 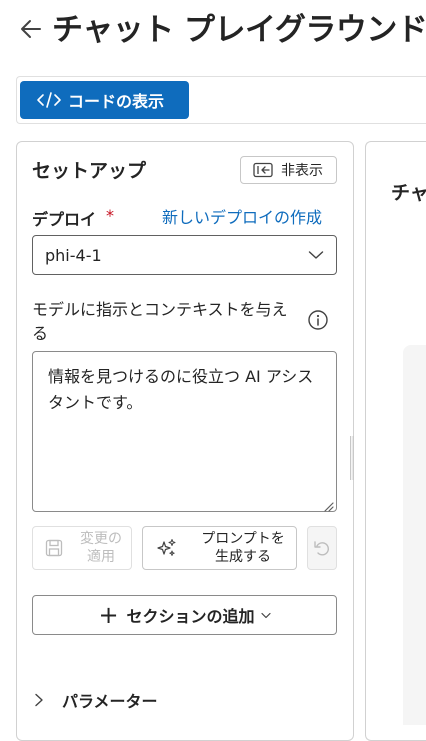 I want to click on page-title: チャット プレイグラウンド, so click(x=239, y=30).